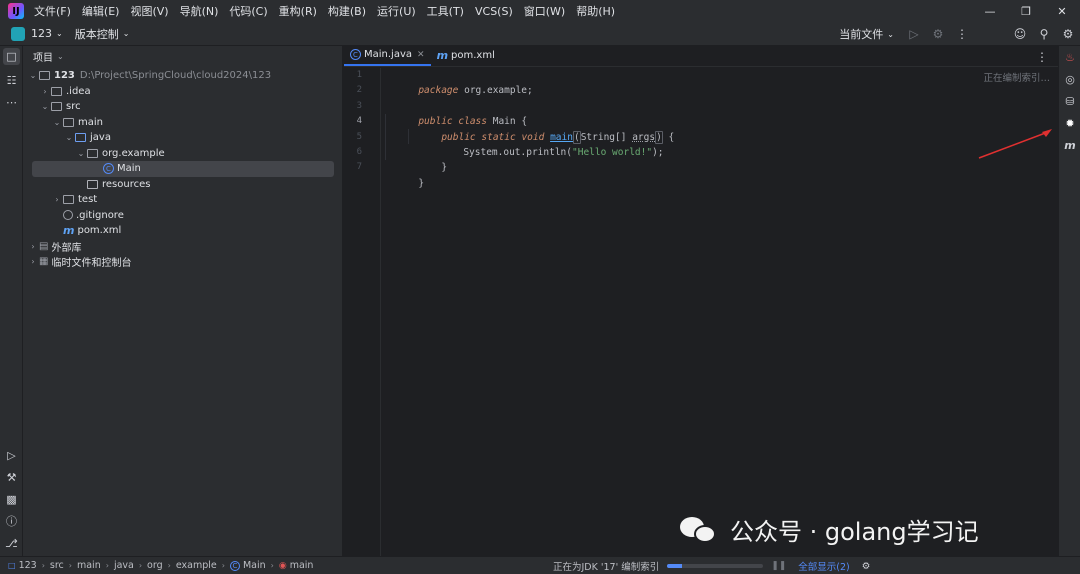  What do you see at coordinates (66, 248) in the screenshot?
I see `tree-item-label: 外部库` at bounding box center [66, 248].